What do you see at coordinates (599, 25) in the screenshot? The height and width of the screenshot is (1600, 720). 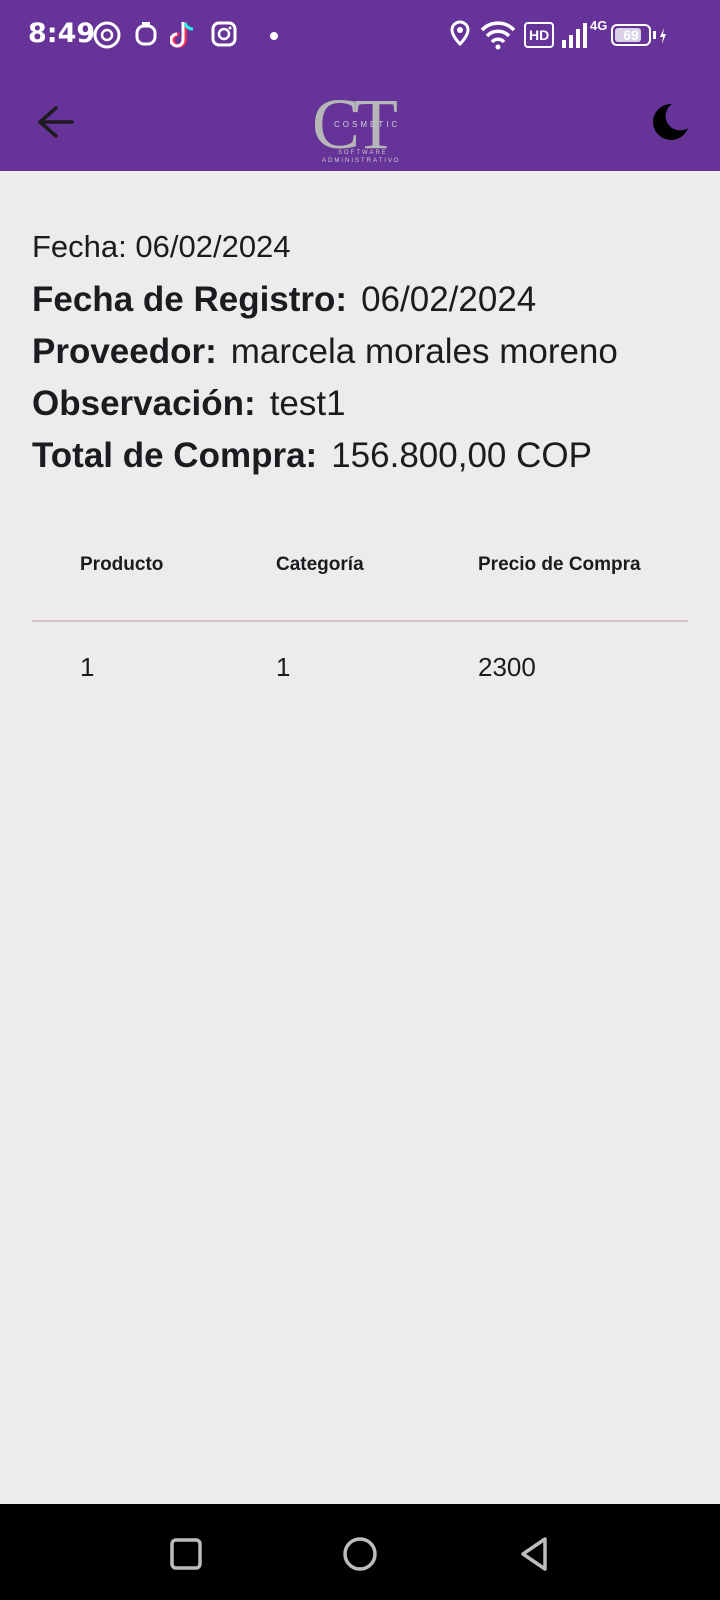 I see `network-type: 4G` at bounding box center [599, 25].